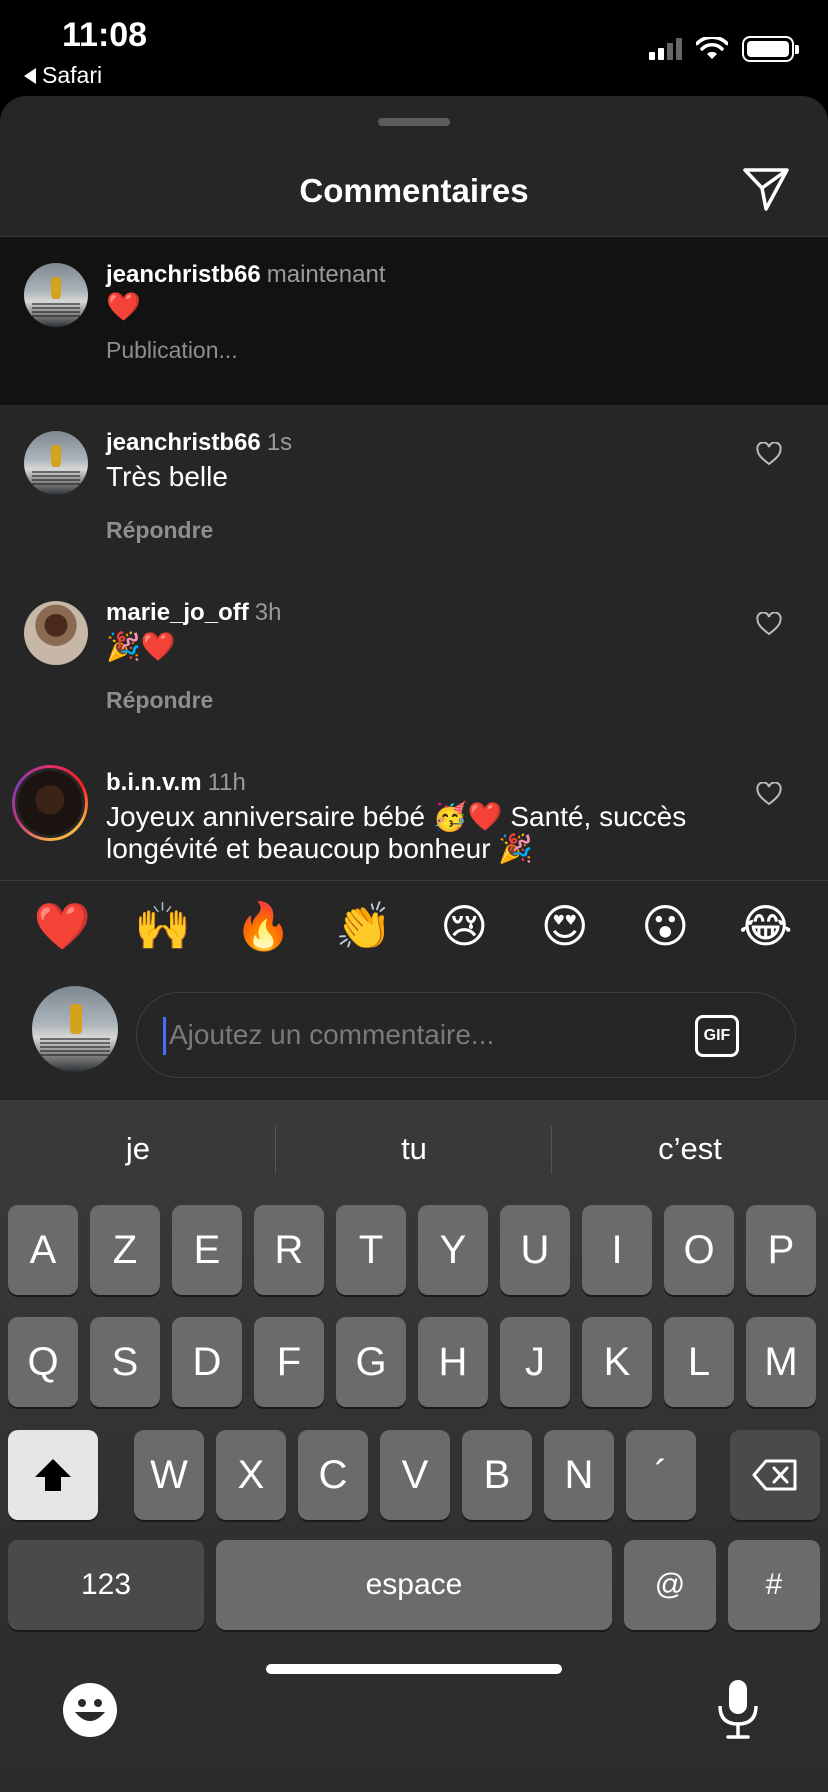  I want to click on key-d: D, so click(207, 1362).